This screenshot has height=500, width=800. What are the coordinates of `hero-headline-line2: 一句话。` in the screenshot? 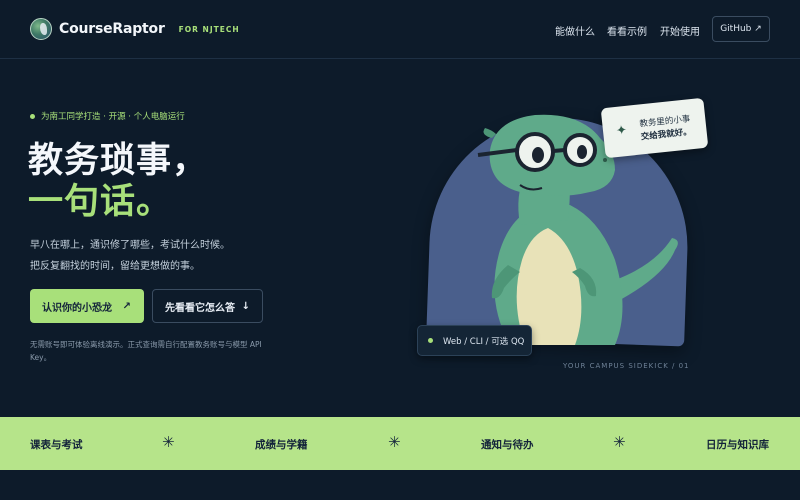 It's located at (100, 202).